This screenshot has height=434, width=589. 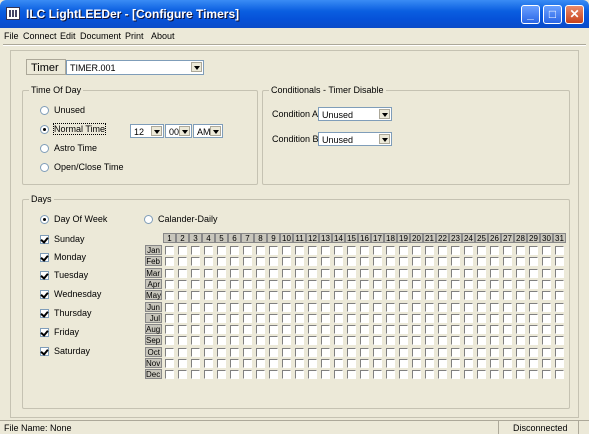 I want to click on timer-select: TIMER.001, so click(x=135, y=67).